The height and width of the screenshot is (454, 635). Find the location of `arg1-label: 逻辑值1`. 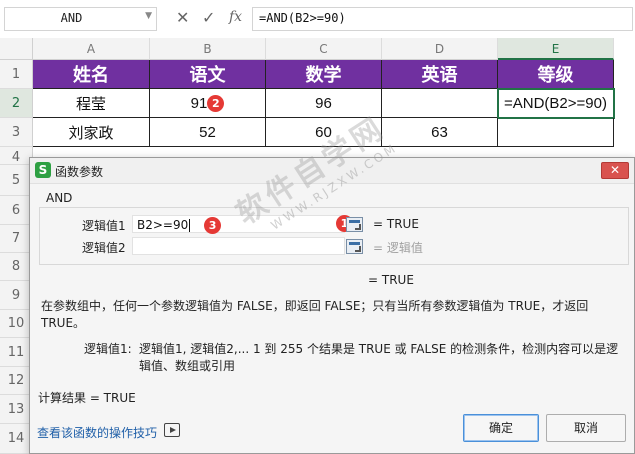

arg1-label: 逻辑值1 is located at coordinates (104, 226).